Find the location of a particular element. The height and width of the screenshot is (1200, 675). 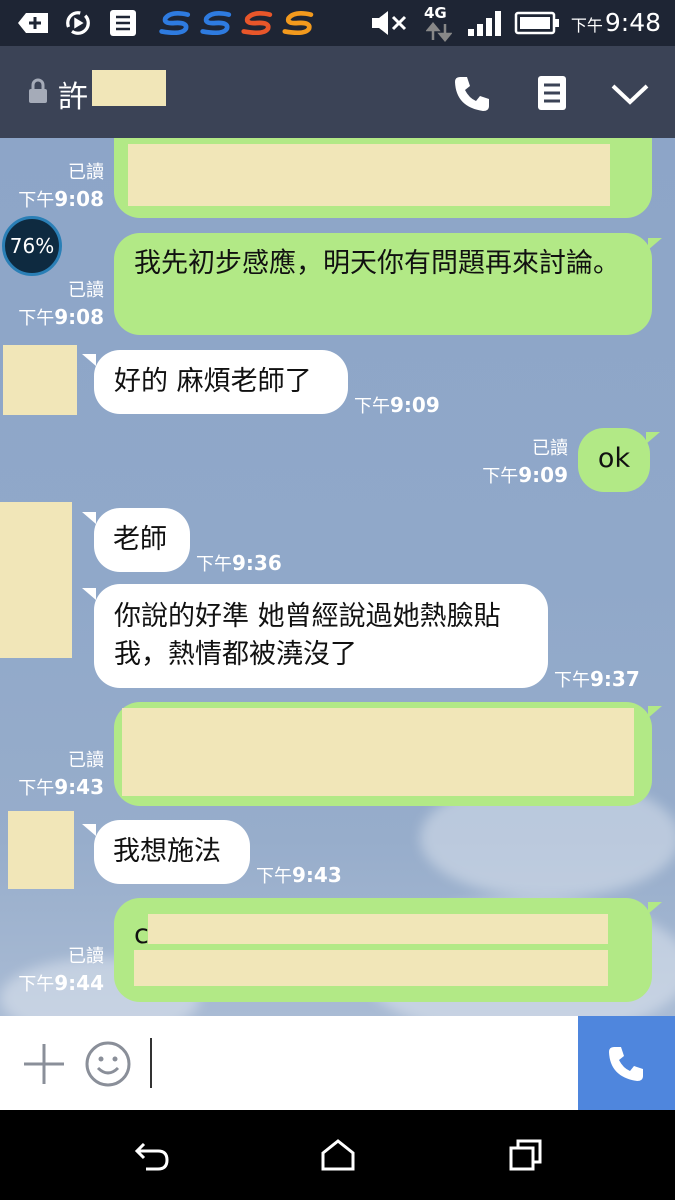

lock-icon is located at coordinates (38, 90).